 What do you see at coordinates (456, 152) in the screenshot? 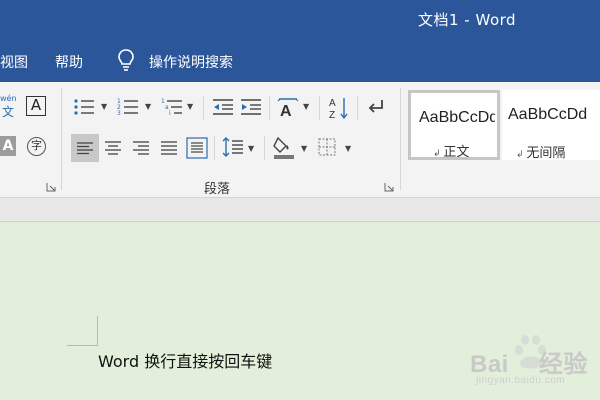
I see `style-name-text: 正文` at bounding box center [456, 152].